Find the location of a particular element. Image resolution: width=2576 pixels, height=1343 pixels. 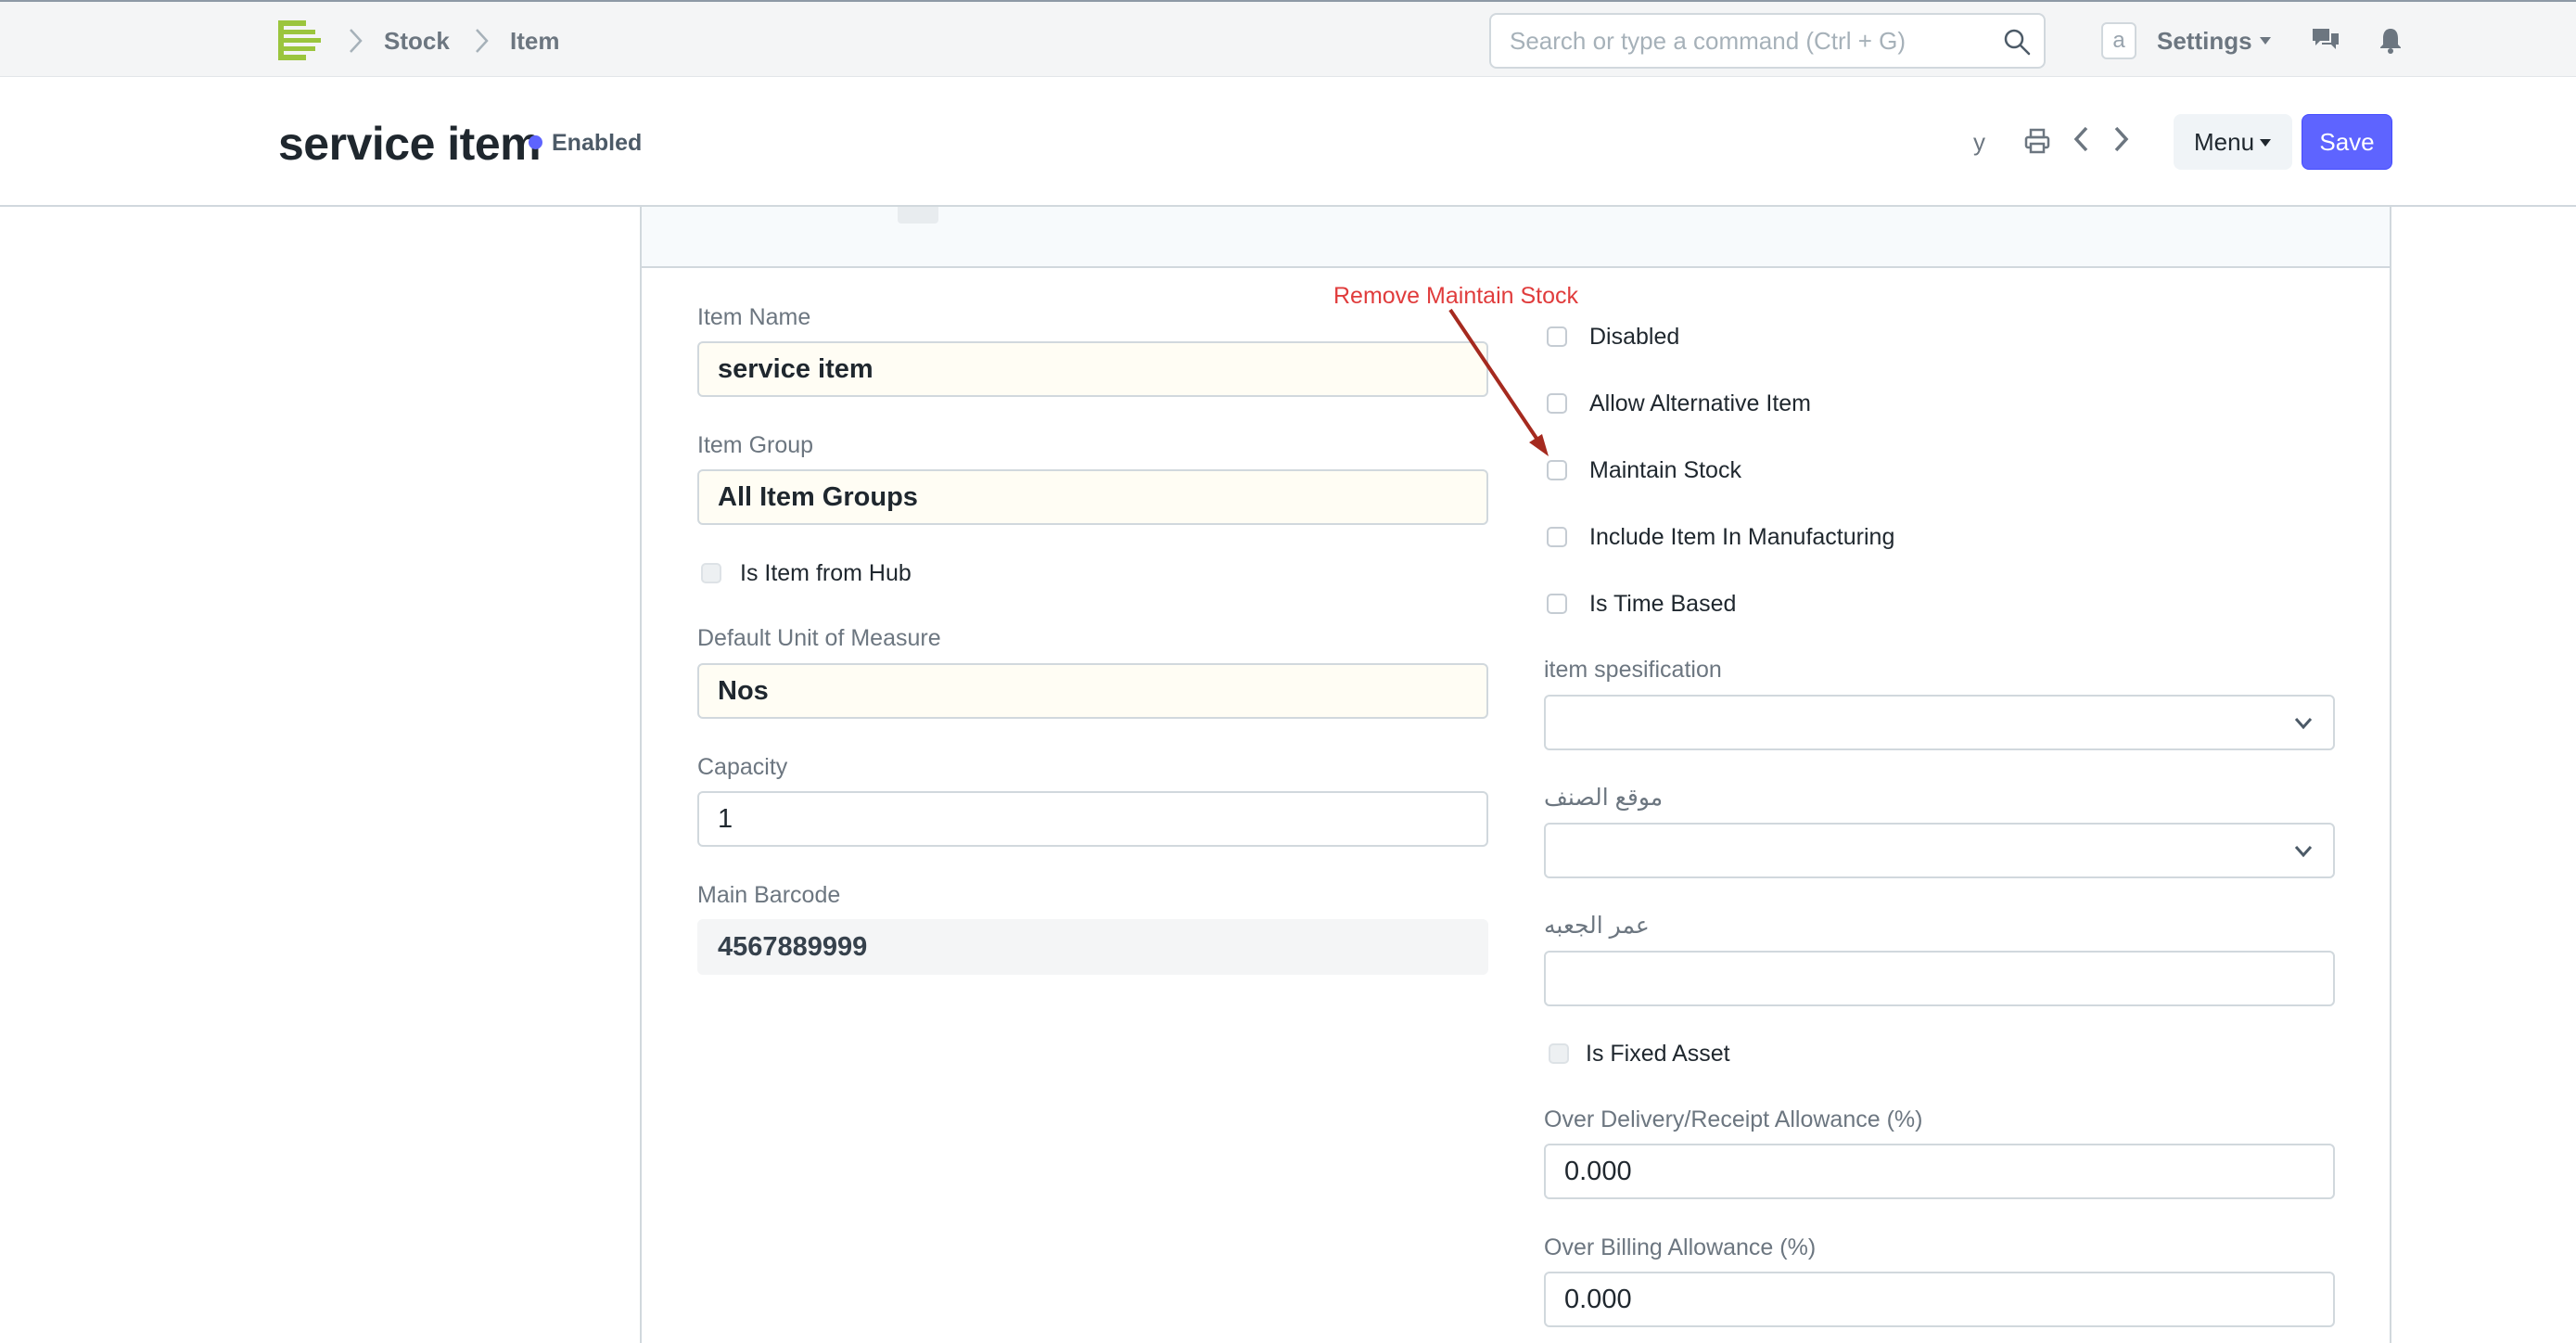

item-group-value: All Item Groups is located at coordinates (818, 497).